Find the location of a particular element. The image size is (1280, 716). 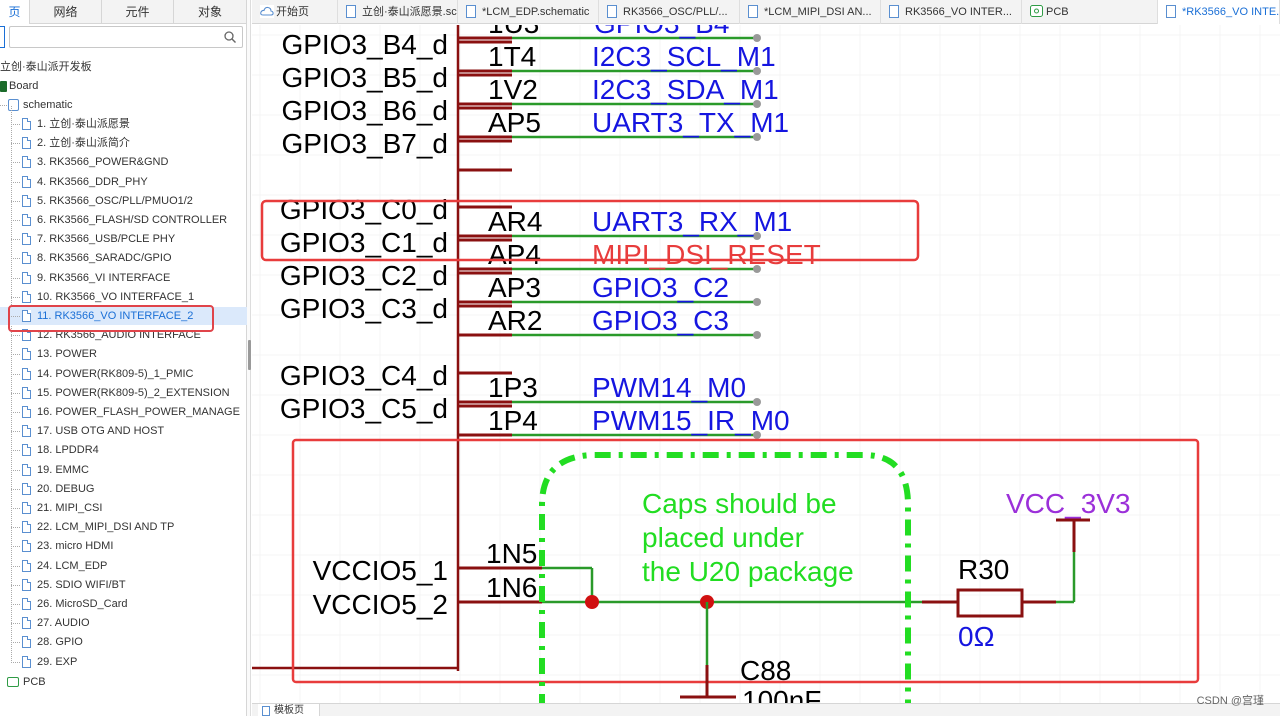

tree-page-label: 22. LCM_MIPI_DSI AND TP is located at coordinates (106, 527).